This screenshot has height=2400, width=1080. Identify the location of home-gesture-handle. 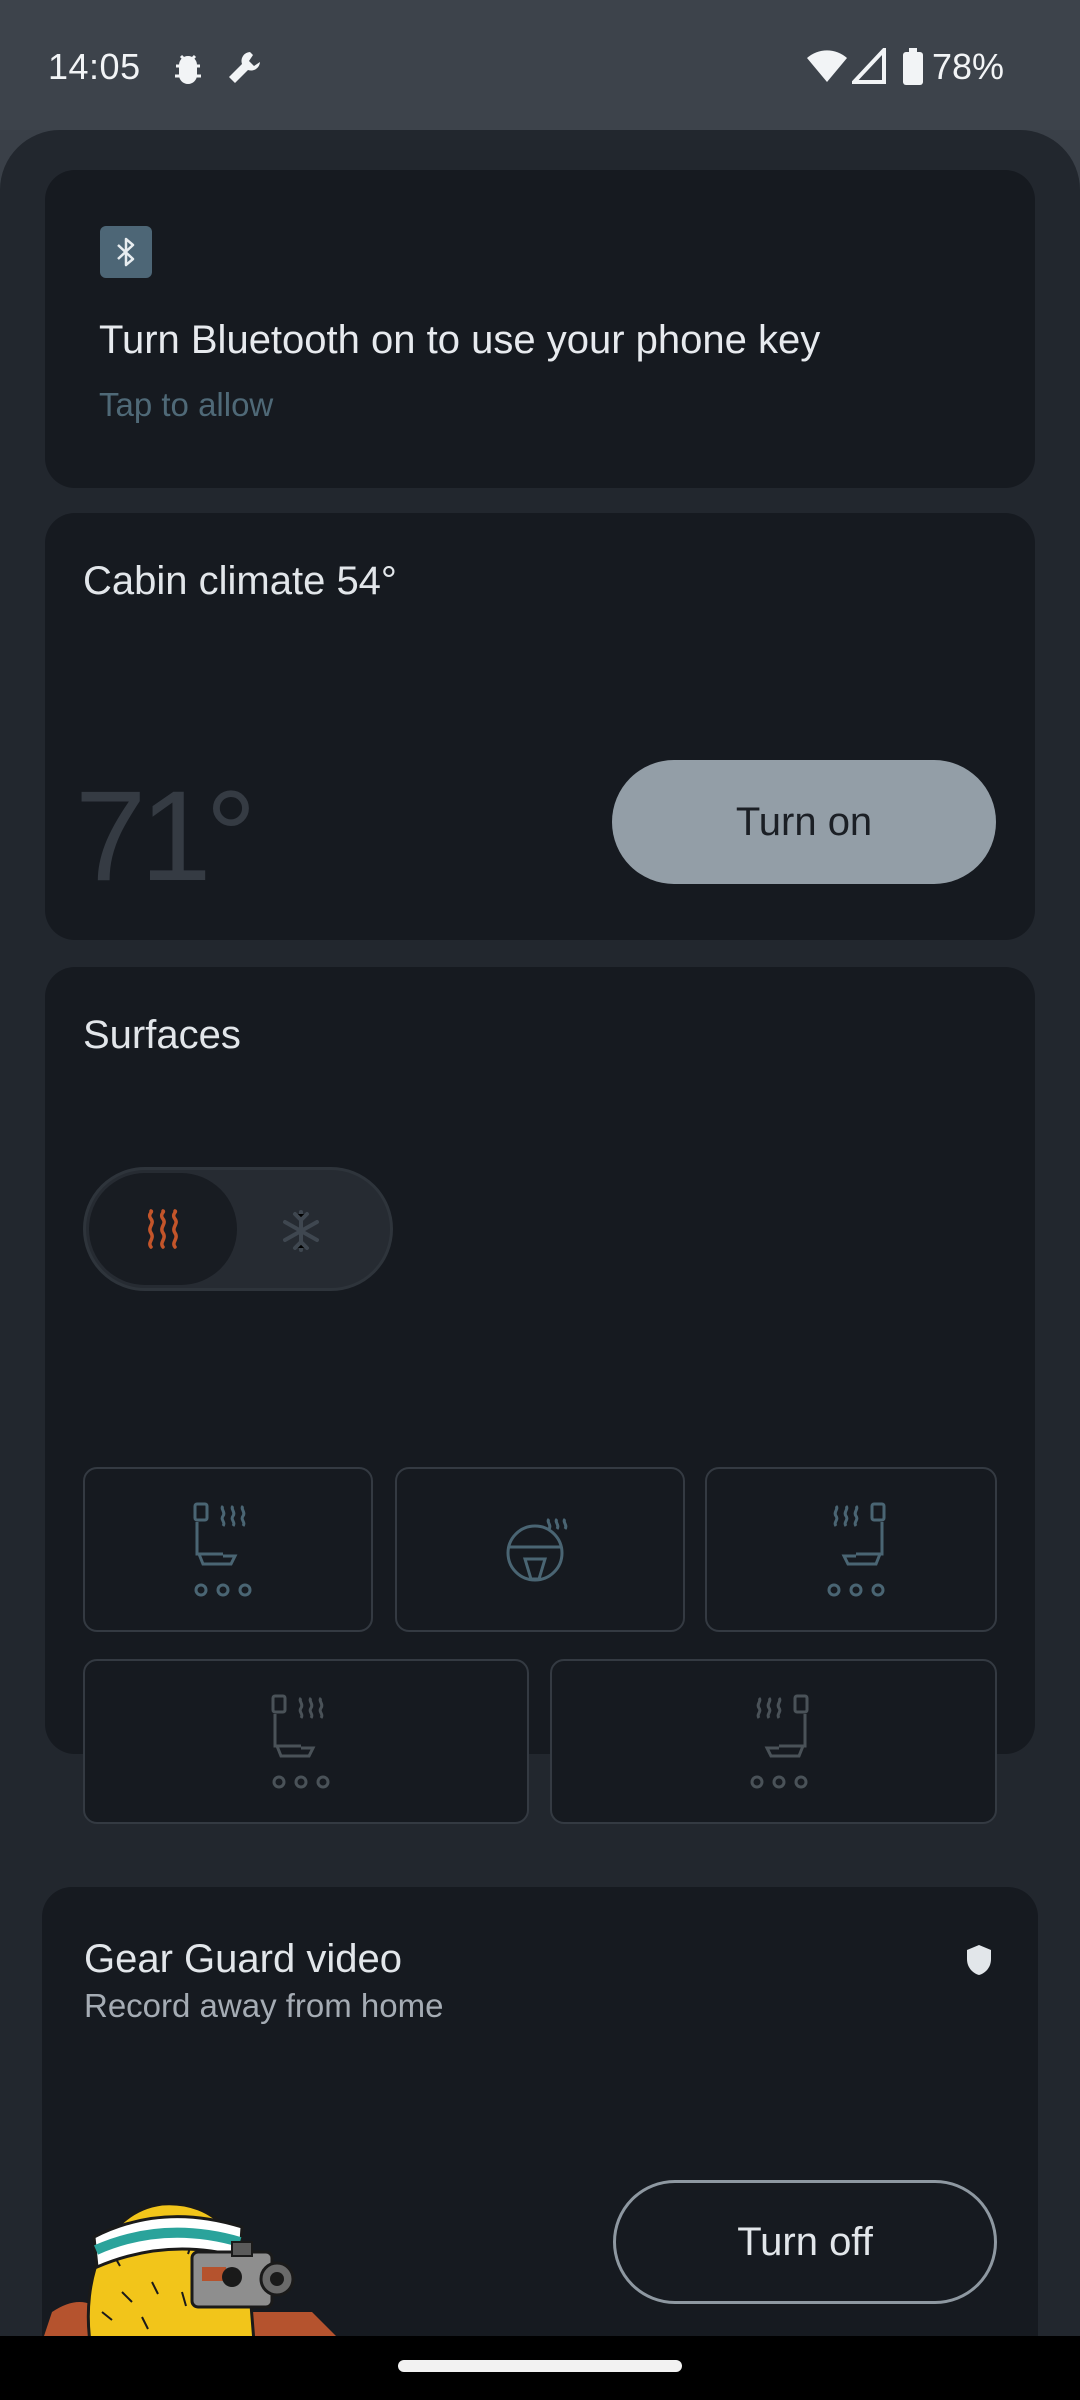
(540, 2366).